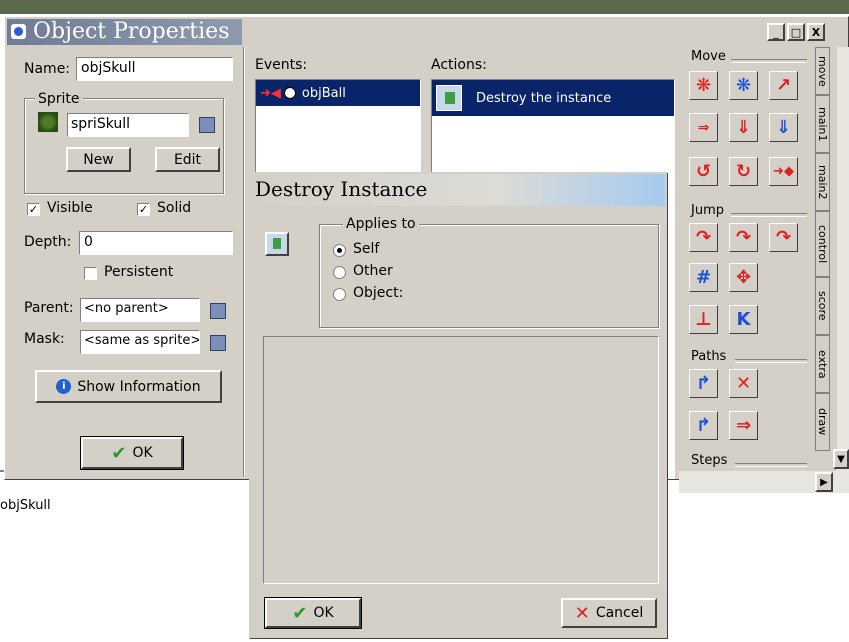  Describe the element at coordinates (59, 99) in the screenshot. I see `sprite-group-label: Sprite` at that location.